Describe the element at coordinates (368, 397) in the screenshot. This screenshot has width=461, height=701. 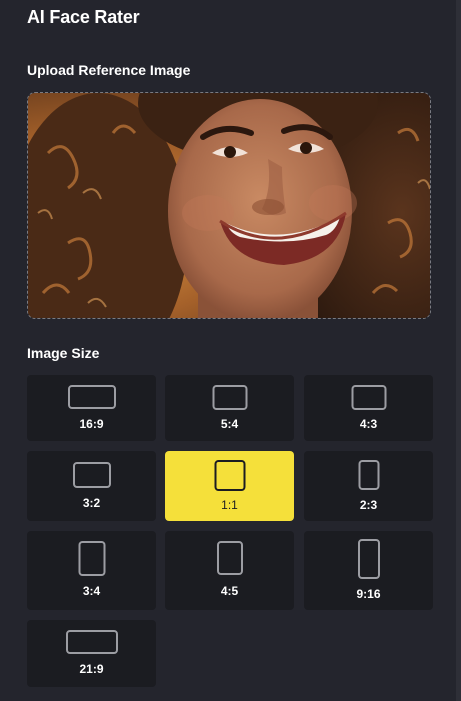
I see `ratio-4-3-icon` at that location.